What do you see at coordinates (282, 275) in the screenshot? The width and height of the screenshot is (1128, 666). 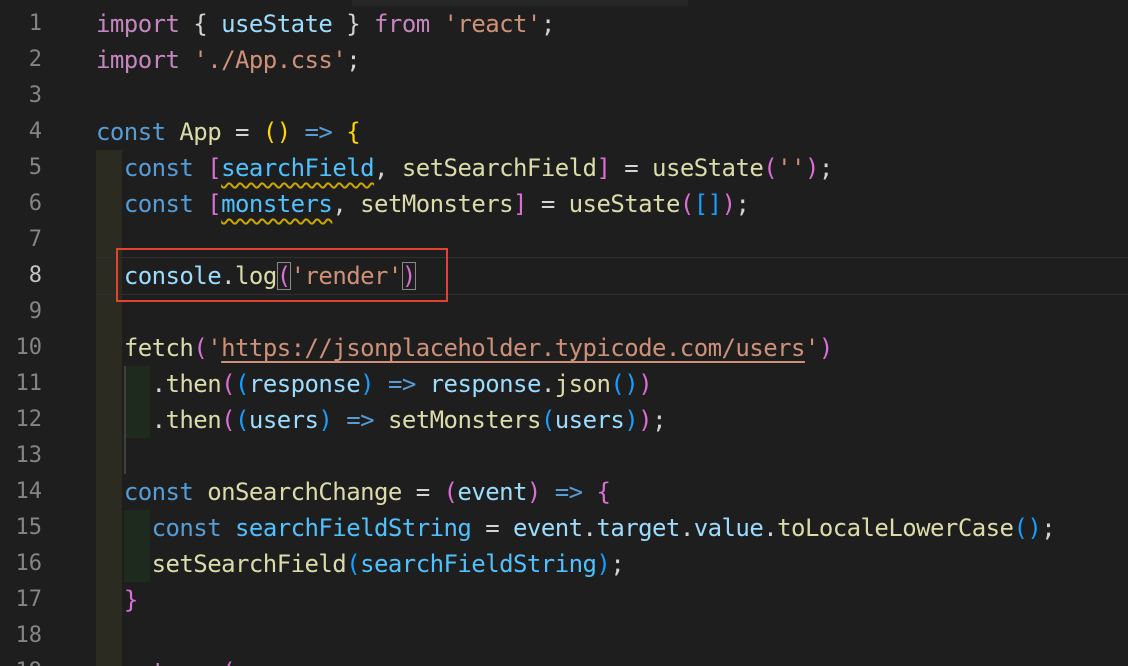 I see `annotation-highlight-box` at bounding box center [282, 275].